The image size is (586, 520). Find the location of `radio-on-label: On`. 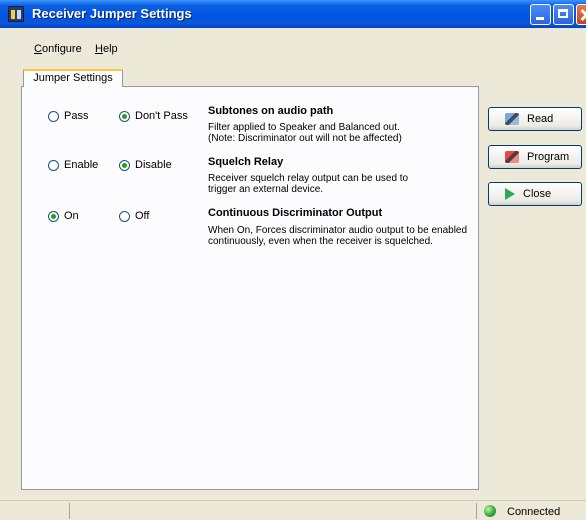

radio-on-label: On is located at coordinates (71, 216).